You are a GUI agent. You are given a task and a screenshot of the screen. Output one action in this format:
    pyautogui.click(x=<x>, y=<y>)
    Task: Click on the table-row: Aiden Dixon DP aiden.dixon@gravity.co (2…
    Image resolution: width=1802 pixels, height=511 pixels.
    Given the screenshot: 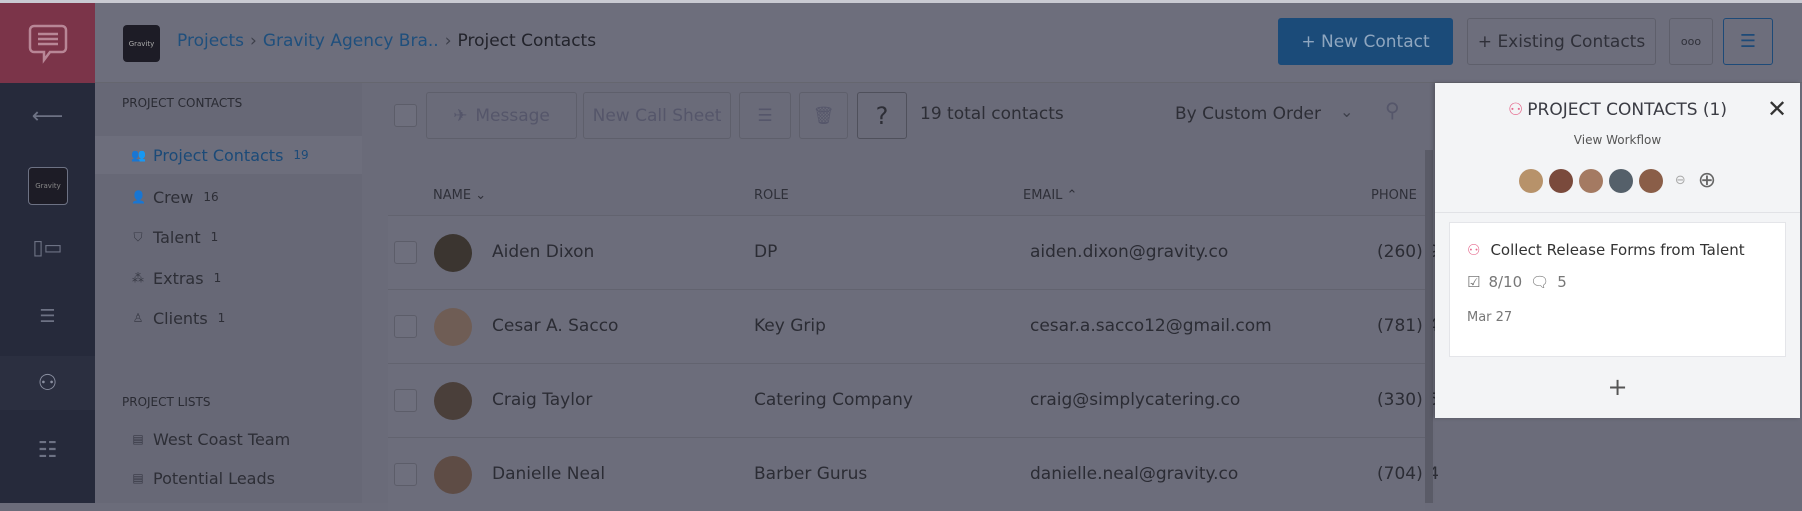 What is the action you would take?
    pyautogui.click(x=913, y=252)
    